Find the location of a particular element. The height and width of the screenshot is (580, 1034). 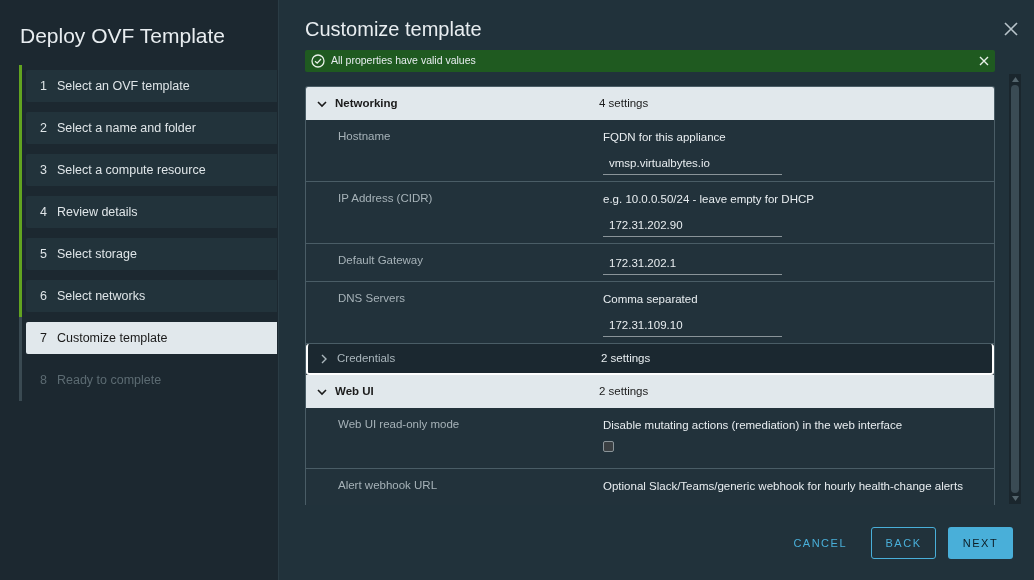

text-field: 172.31.202.1 is located at coordinates (692, 263).